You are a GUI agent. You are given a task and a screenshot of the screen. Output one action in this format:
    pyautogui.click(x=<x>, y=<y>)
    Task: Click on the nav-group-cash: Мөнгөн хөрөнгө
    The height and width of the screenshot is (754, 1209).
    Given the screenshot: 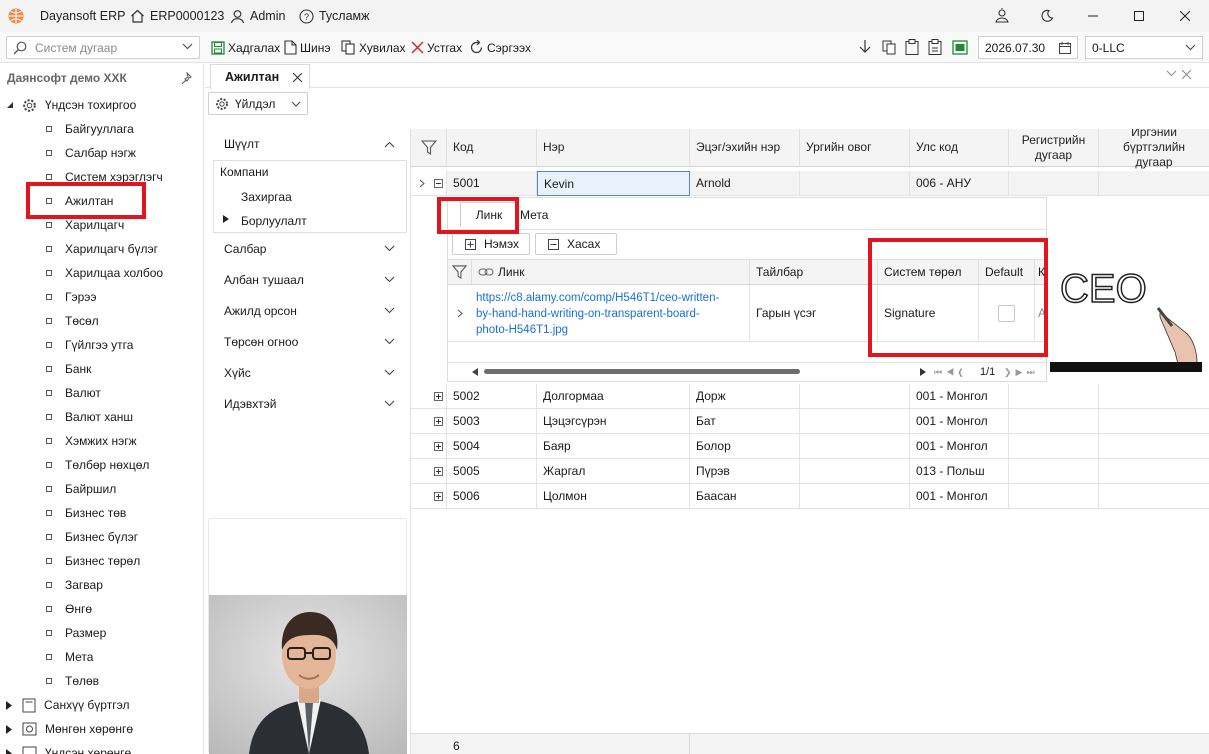 What is the action you would take?
    pyautogui.click(x=66, y=729)
    